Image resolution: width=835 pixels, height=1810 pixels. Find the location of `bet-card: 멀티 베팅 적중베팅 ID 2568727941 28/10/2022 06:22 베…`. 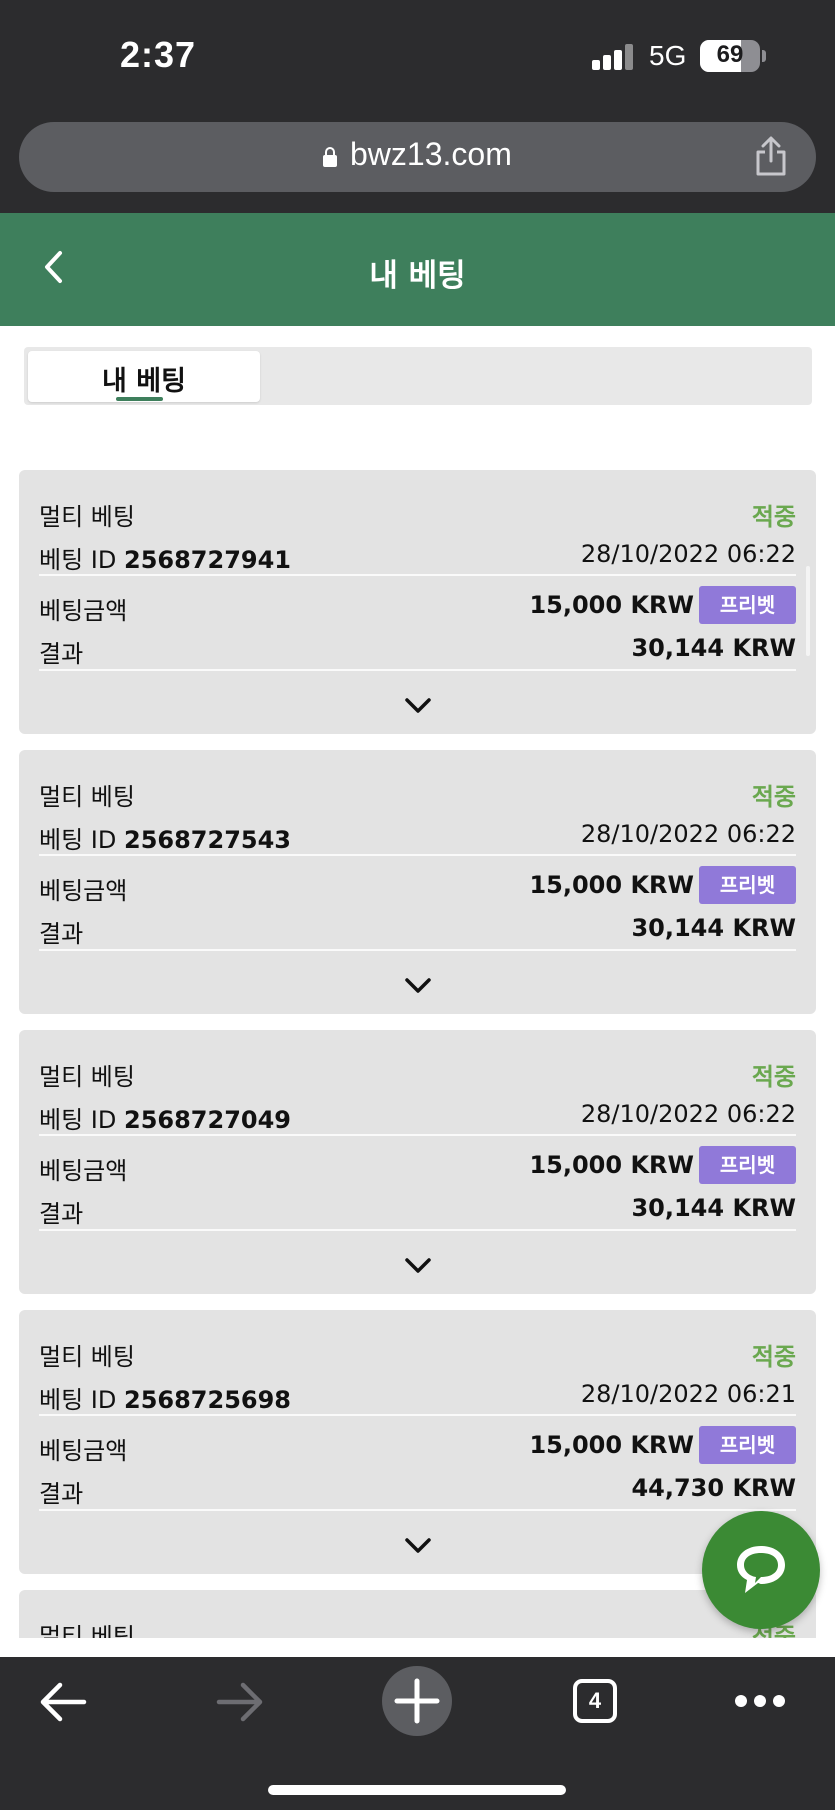

bet-card: 멀티 베팅 적중베팅 ID 2568727941 28/10/2022 06:22 베… is located at coordinates (417, 602).